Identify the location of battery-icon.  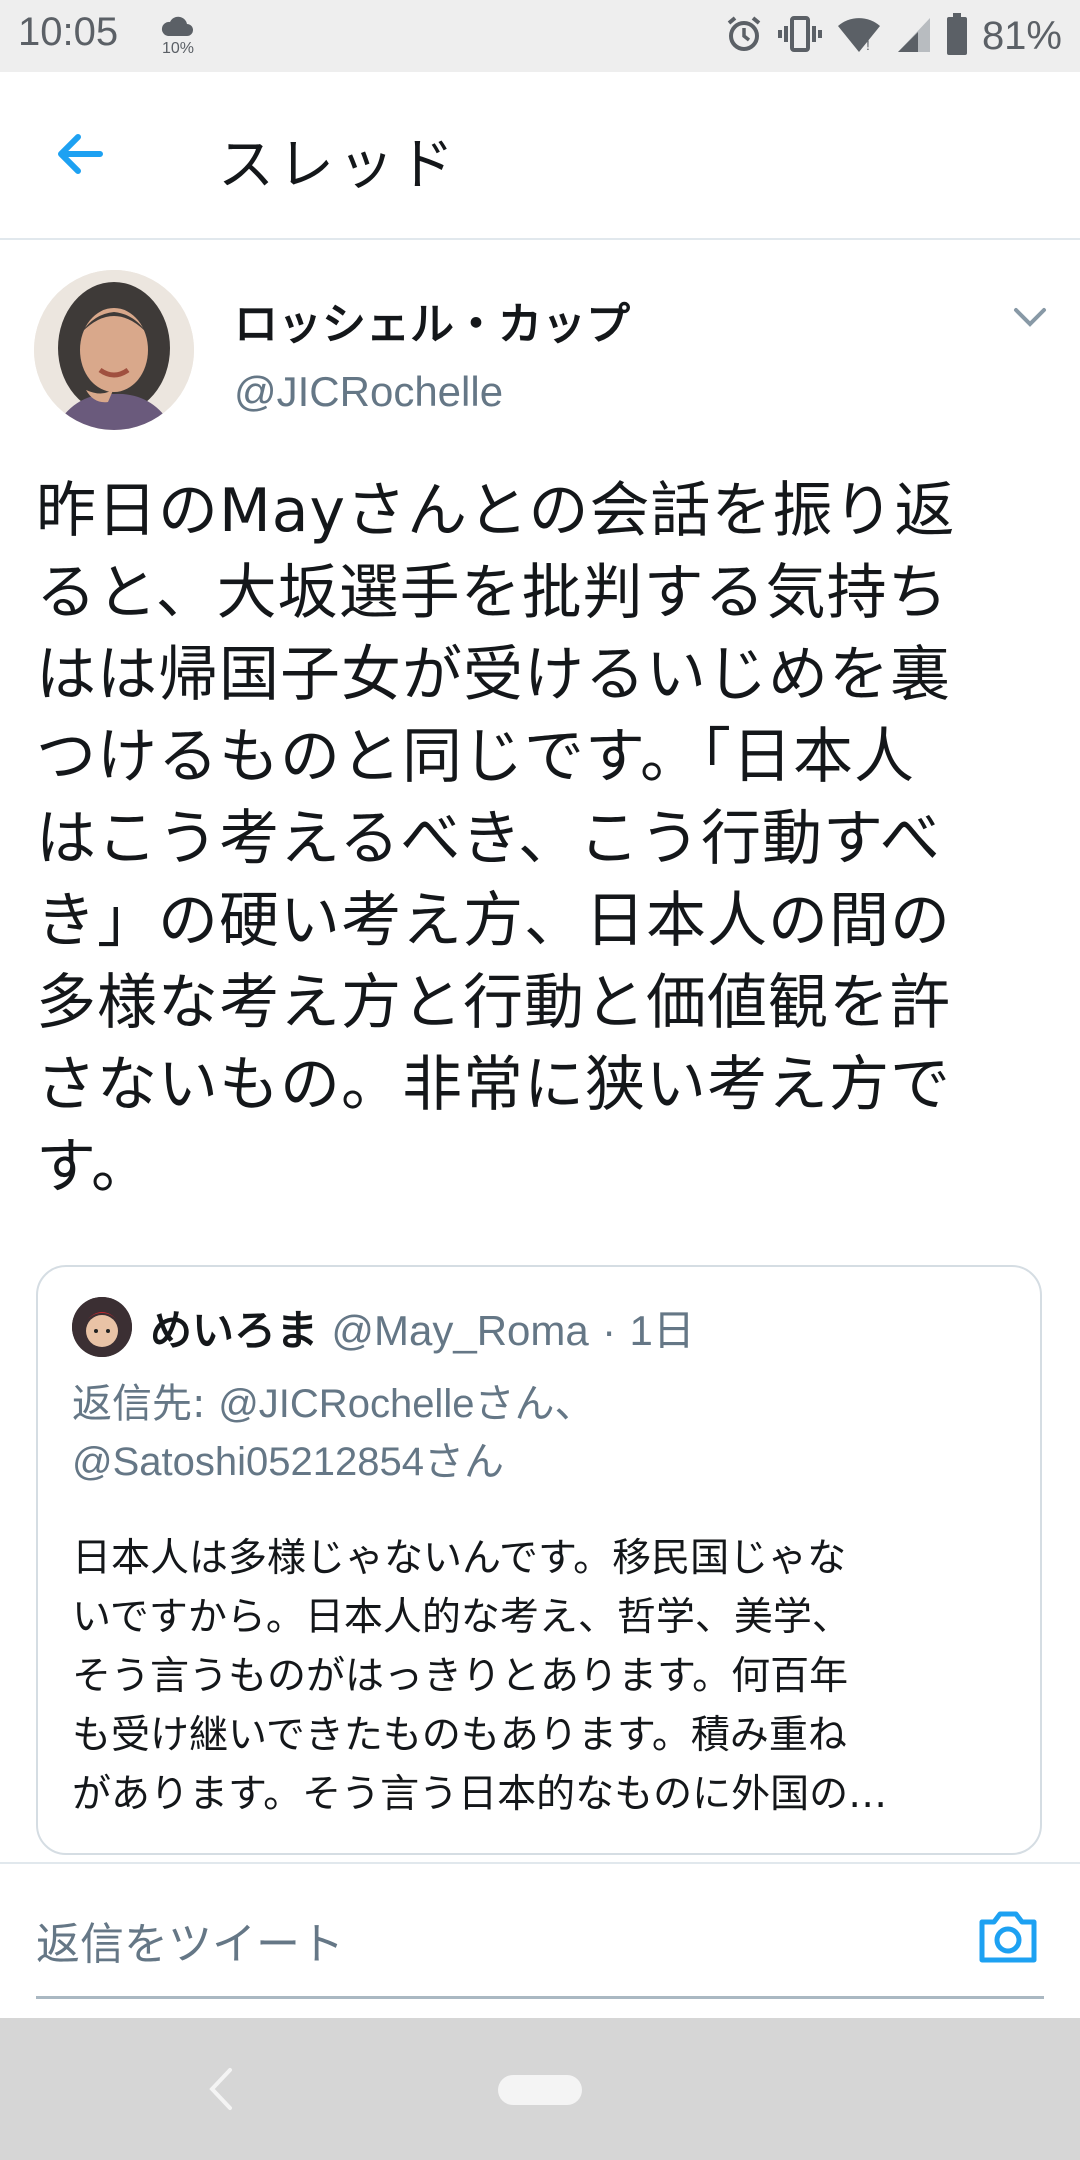
(957, 36).